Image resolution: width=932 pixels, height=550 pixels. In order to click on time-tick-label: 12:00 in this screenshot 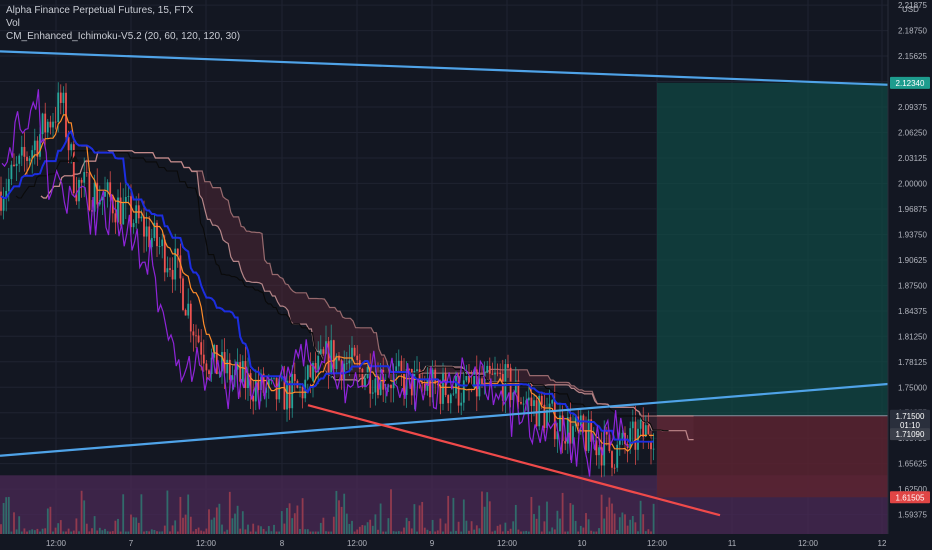, I will do `click(808, 543)`.